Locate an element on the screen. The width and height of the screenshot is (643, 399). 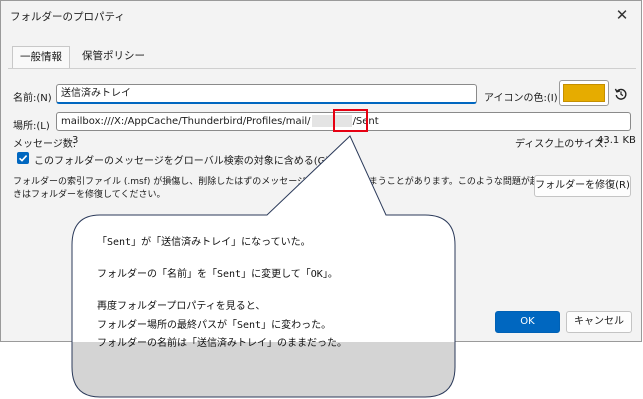
annotation-line-1: 「Sent」が「送信済みトレイ」になっていた。 is located at coordinates (204, 242).